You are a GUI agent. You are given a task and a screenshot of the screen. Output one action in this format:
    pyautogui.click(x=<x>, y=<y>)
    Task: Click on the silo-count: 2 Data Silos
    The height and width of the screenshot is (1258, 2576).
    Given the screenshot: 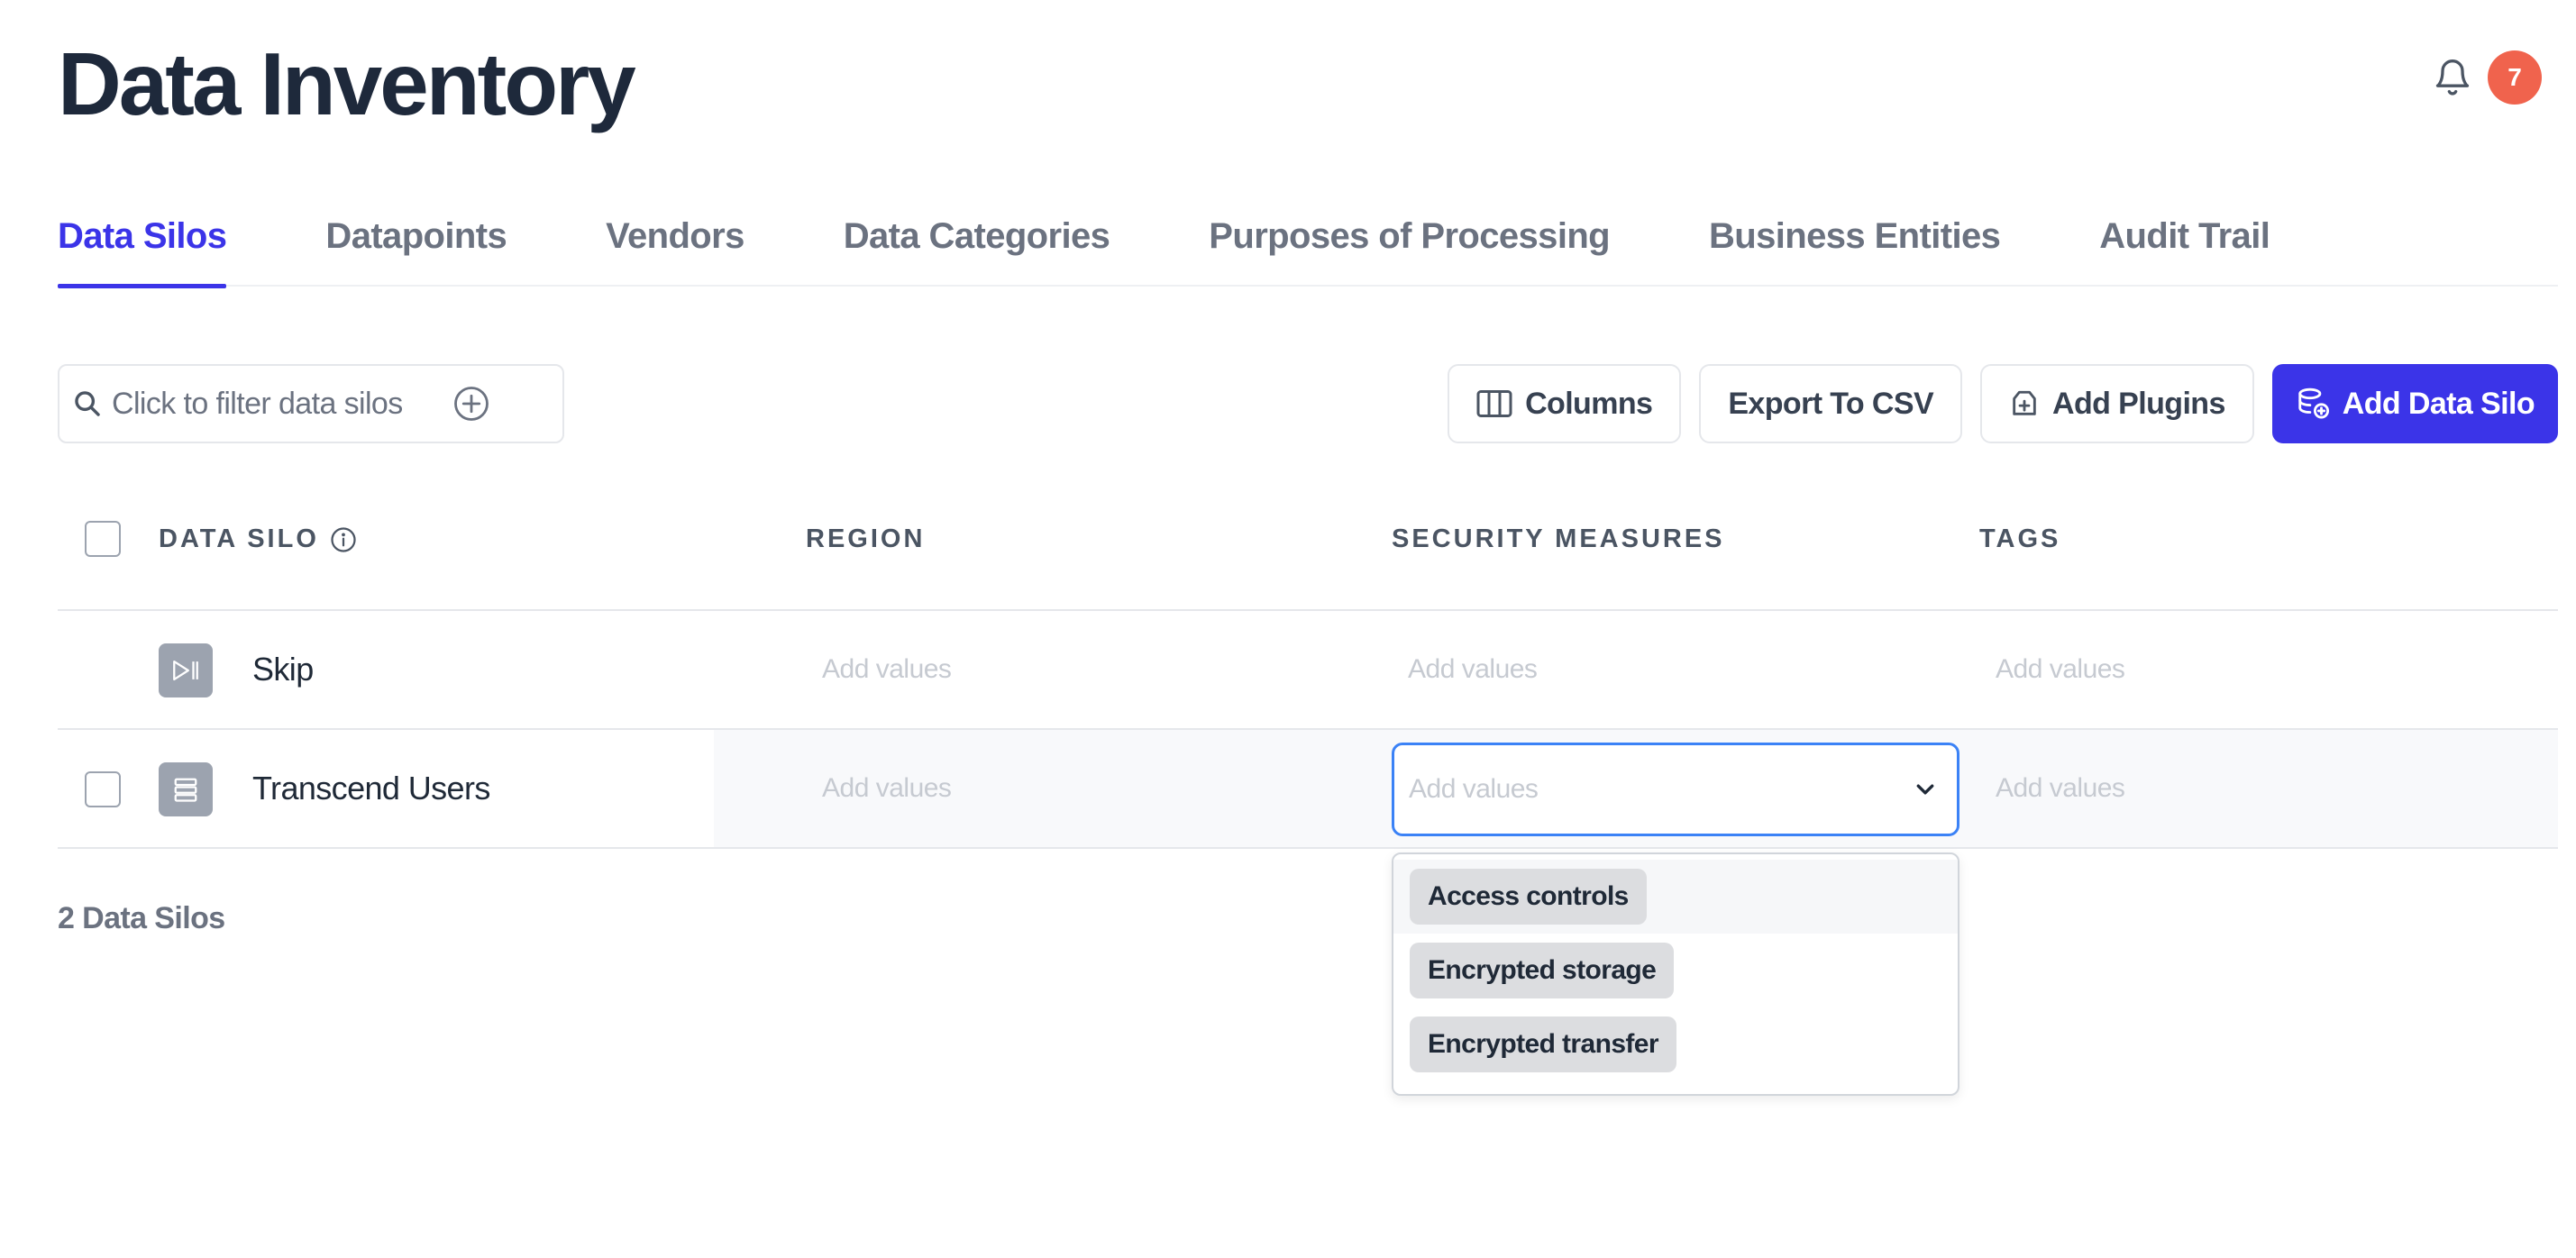 What is the action you would take?
    pyautogui.click(x=141, y=918)
    